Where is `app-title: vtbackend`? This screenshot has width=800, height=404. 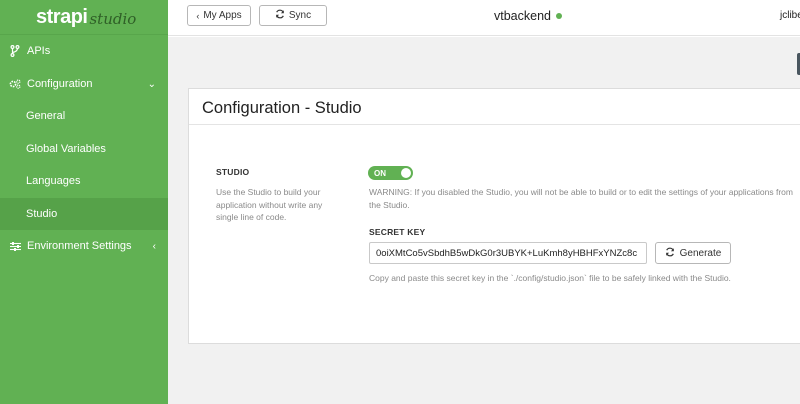
app-title: vtbackend is located at coordinates (528, 16).